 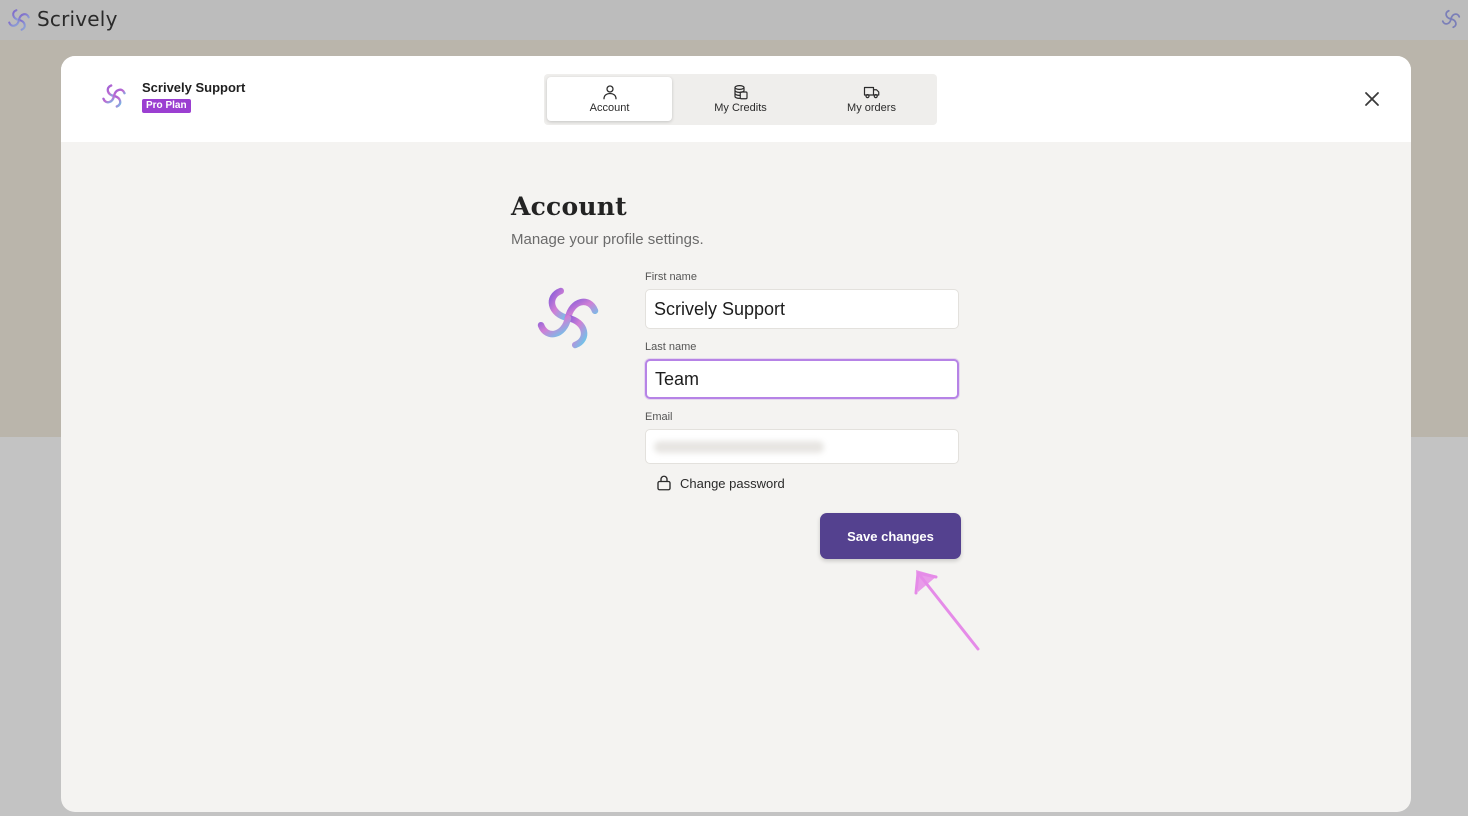 I want to click on tab-account: Account, so click(x=609, y=99).